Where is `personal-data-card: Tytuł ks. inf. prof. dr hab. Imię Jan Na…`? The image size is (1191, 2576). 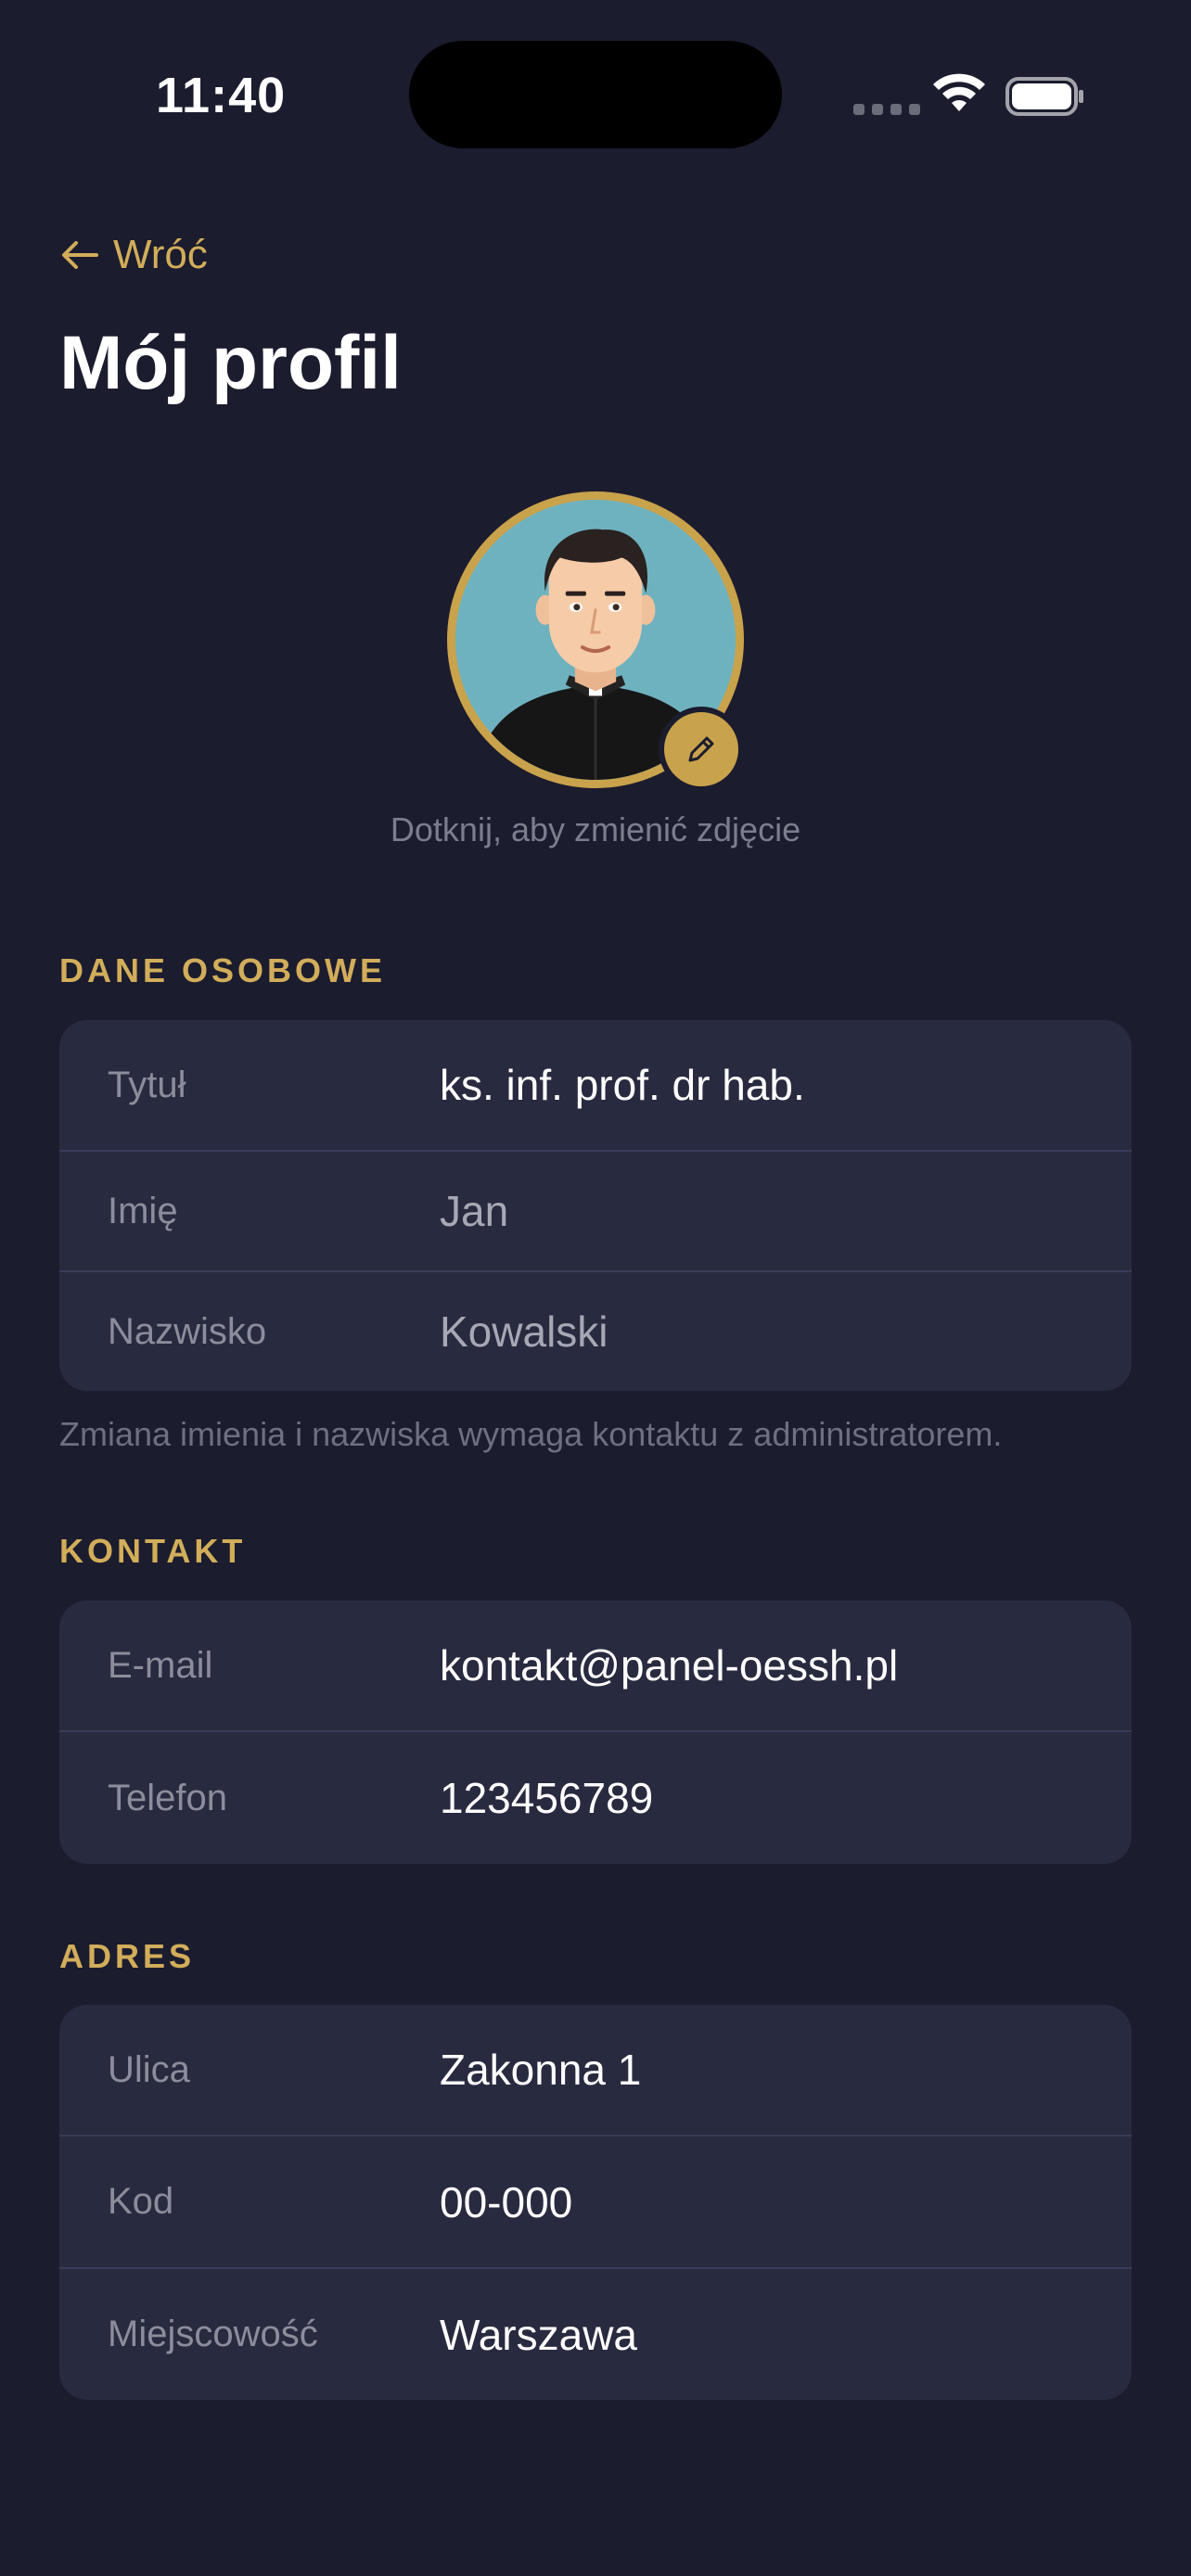 personal-data-card: Tytuł ks. inf. prof. dr hab. Imię Jan Na… is located at coordinates (595, 1205).